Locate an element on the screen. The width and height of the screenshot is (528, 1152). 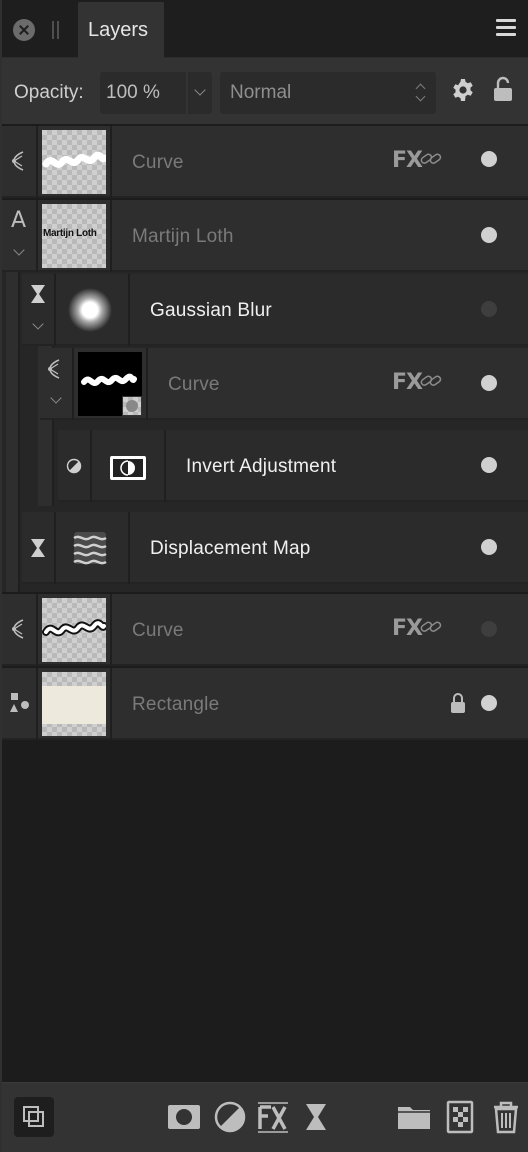
layer-name: Martijn Loth is located at coordinates (183, 237).